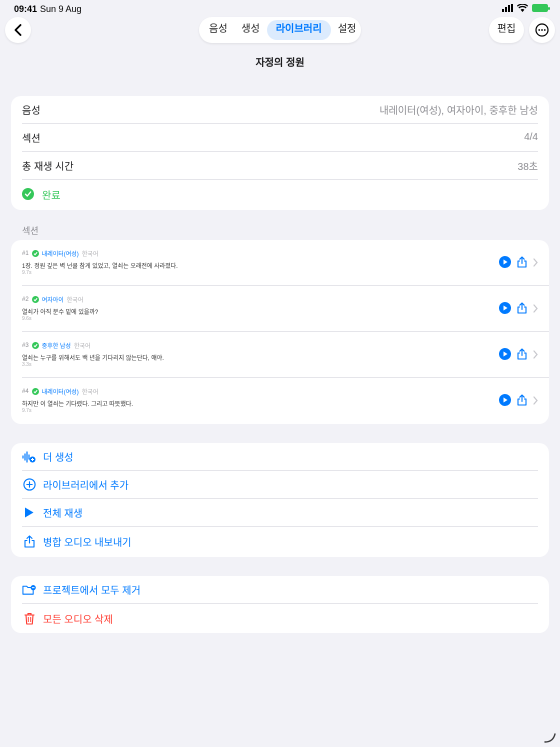 The width and height of the screenshot is (560, 747). Describe the element at coordinates (298, 30) in the screenshot. I see `tab-library: 라이브러리` at that location.